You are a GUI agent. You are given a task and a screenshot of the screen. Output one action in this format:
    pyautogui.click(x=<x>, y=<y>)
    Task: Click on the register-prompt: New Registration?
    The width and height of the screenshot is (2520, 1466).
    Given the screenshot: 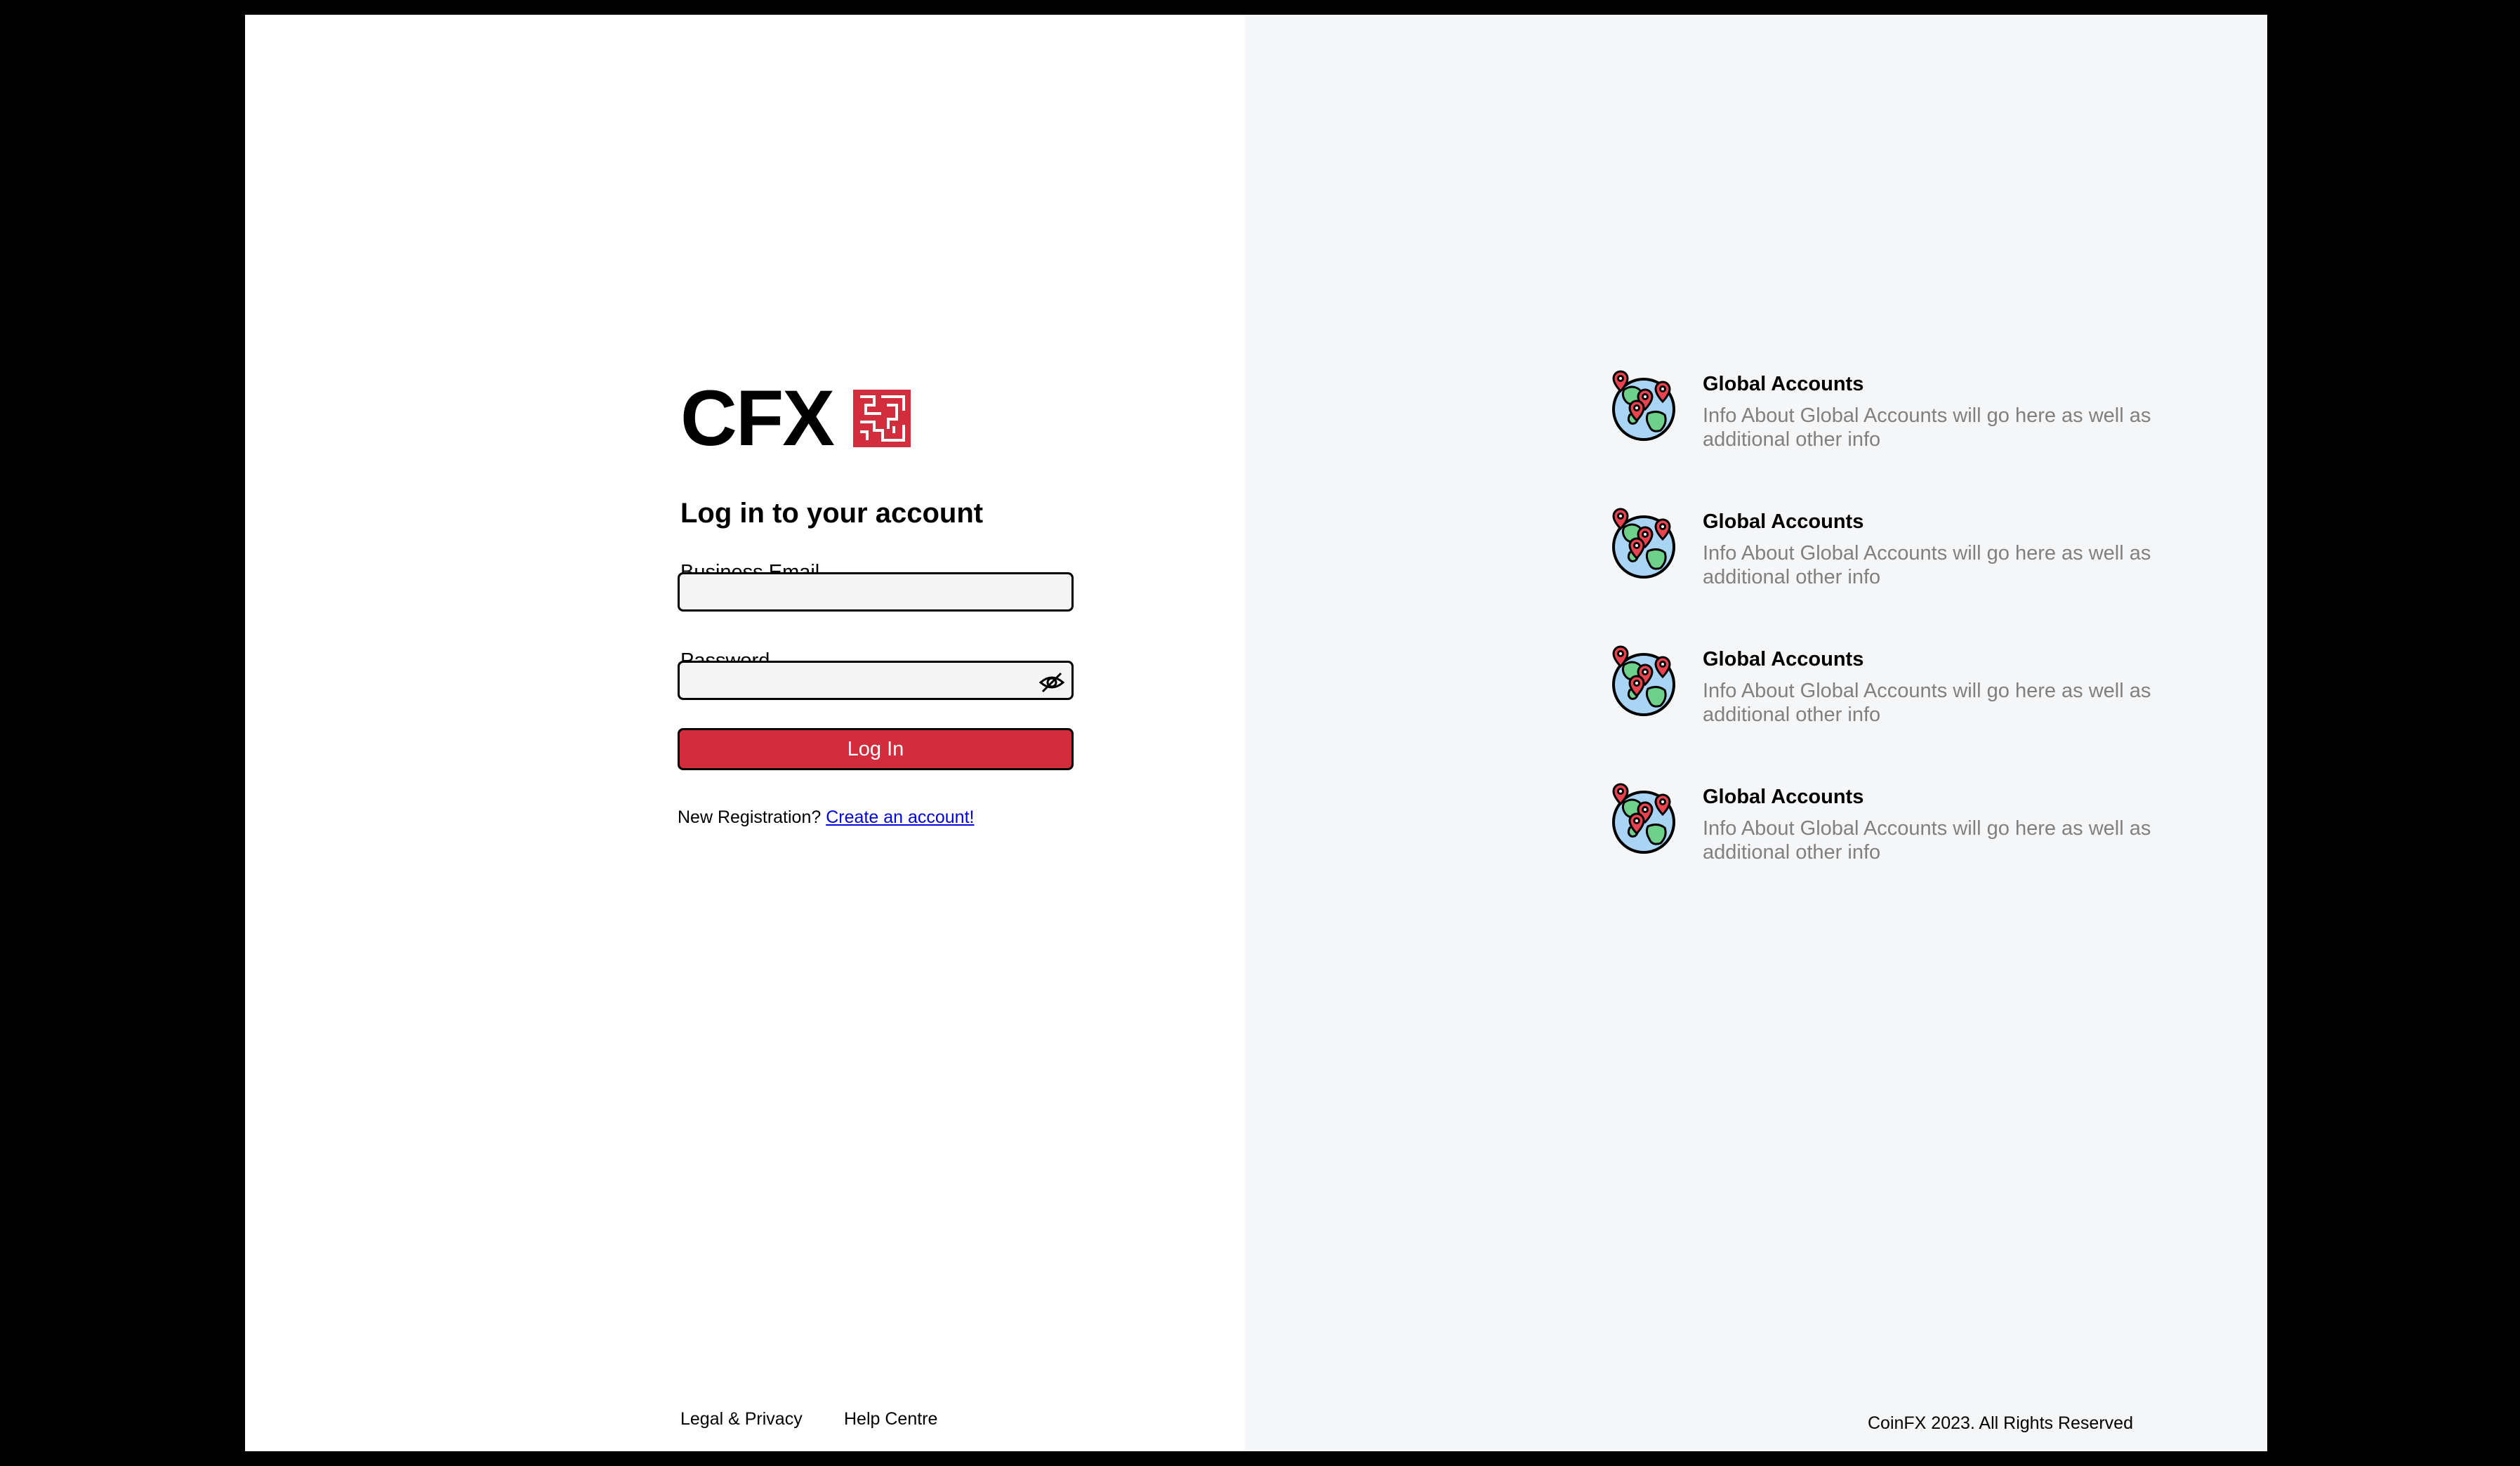 What is the action you would take?
    pyautogui.click(x=750, y=817)
    